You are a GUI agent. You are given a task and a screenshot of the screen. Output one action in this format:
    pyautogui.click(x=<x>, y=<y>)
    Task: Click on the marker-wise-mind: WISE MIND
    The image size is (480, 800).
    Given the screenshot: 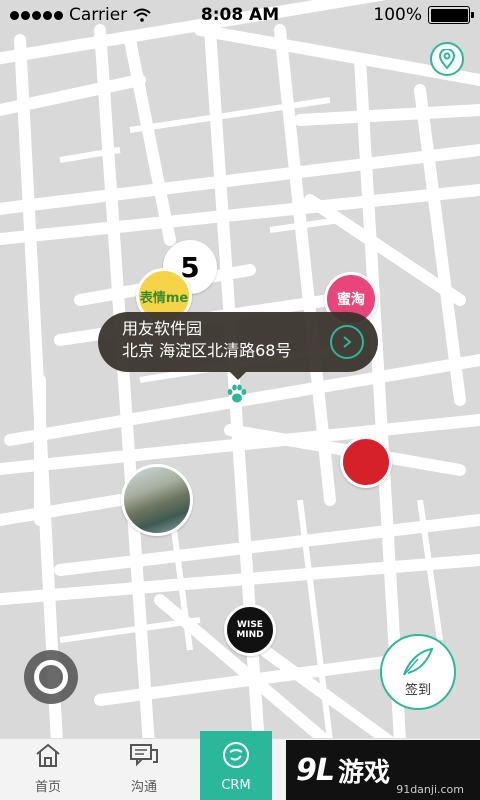 What is the action you would take?
    pyautogui.click(x=250, y=630)
    